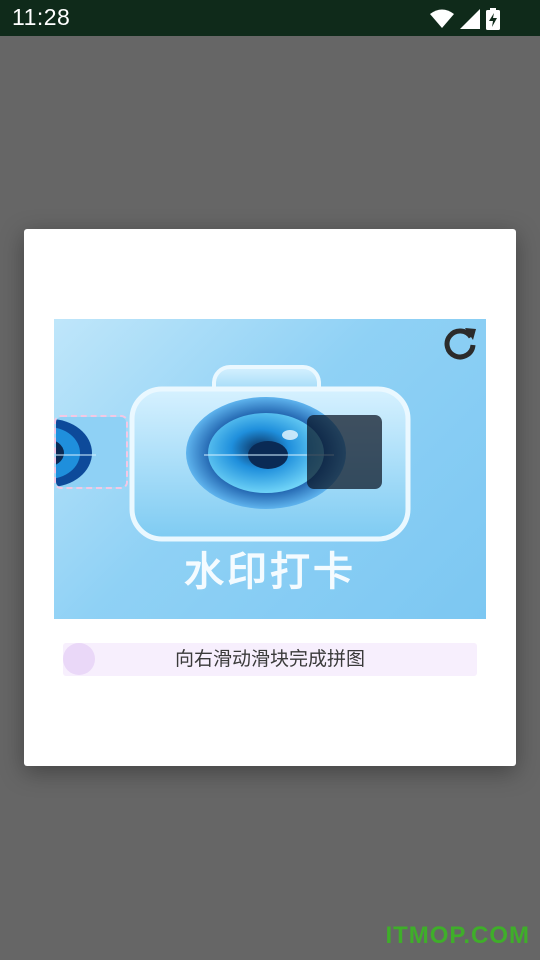  I want to click on slider-thumb, so click(79, 659).